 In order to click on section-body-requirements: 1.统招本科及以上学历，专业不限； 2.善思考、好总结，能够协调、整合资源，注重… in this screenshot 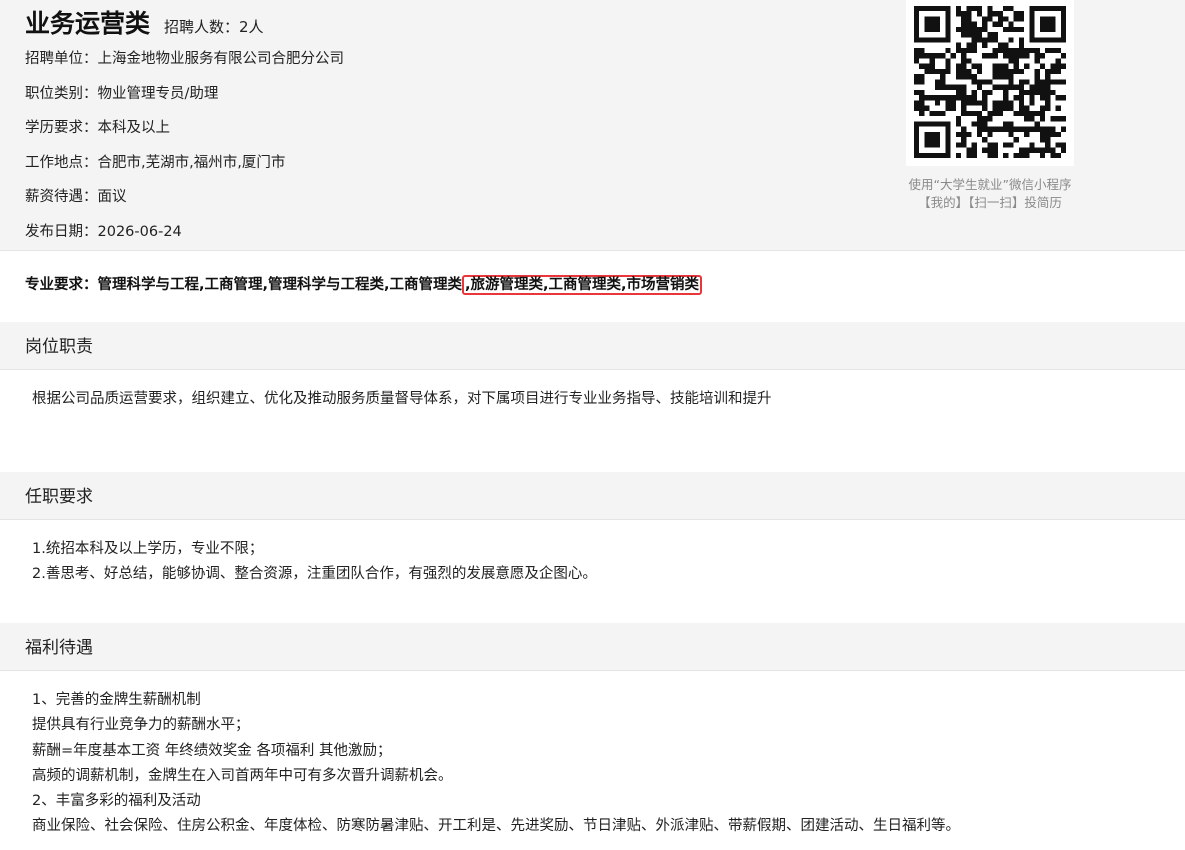, I will do `click(314, 562)`.